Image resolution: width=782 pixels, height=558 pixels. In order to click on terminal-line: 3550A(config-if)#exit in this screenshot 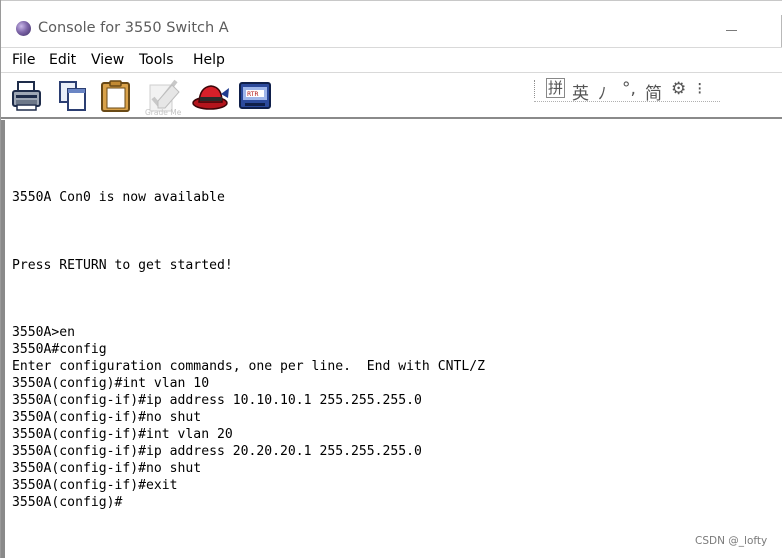, I will do `click(95, 485)`.